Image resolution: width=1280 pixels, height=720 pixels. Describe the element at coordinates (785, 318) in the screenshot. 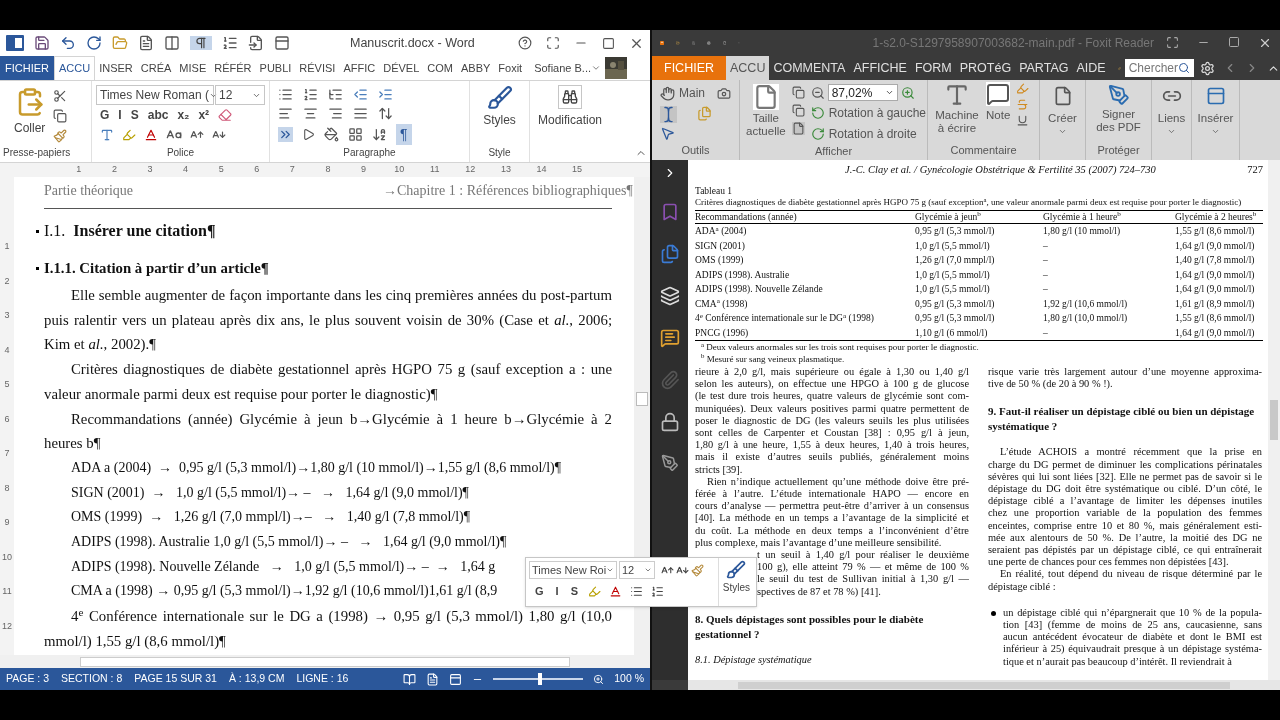

I see `table-cell-text: 4$^{e}$ Conférence internationale sur le DG$^{a}$ (1998)` at that location.